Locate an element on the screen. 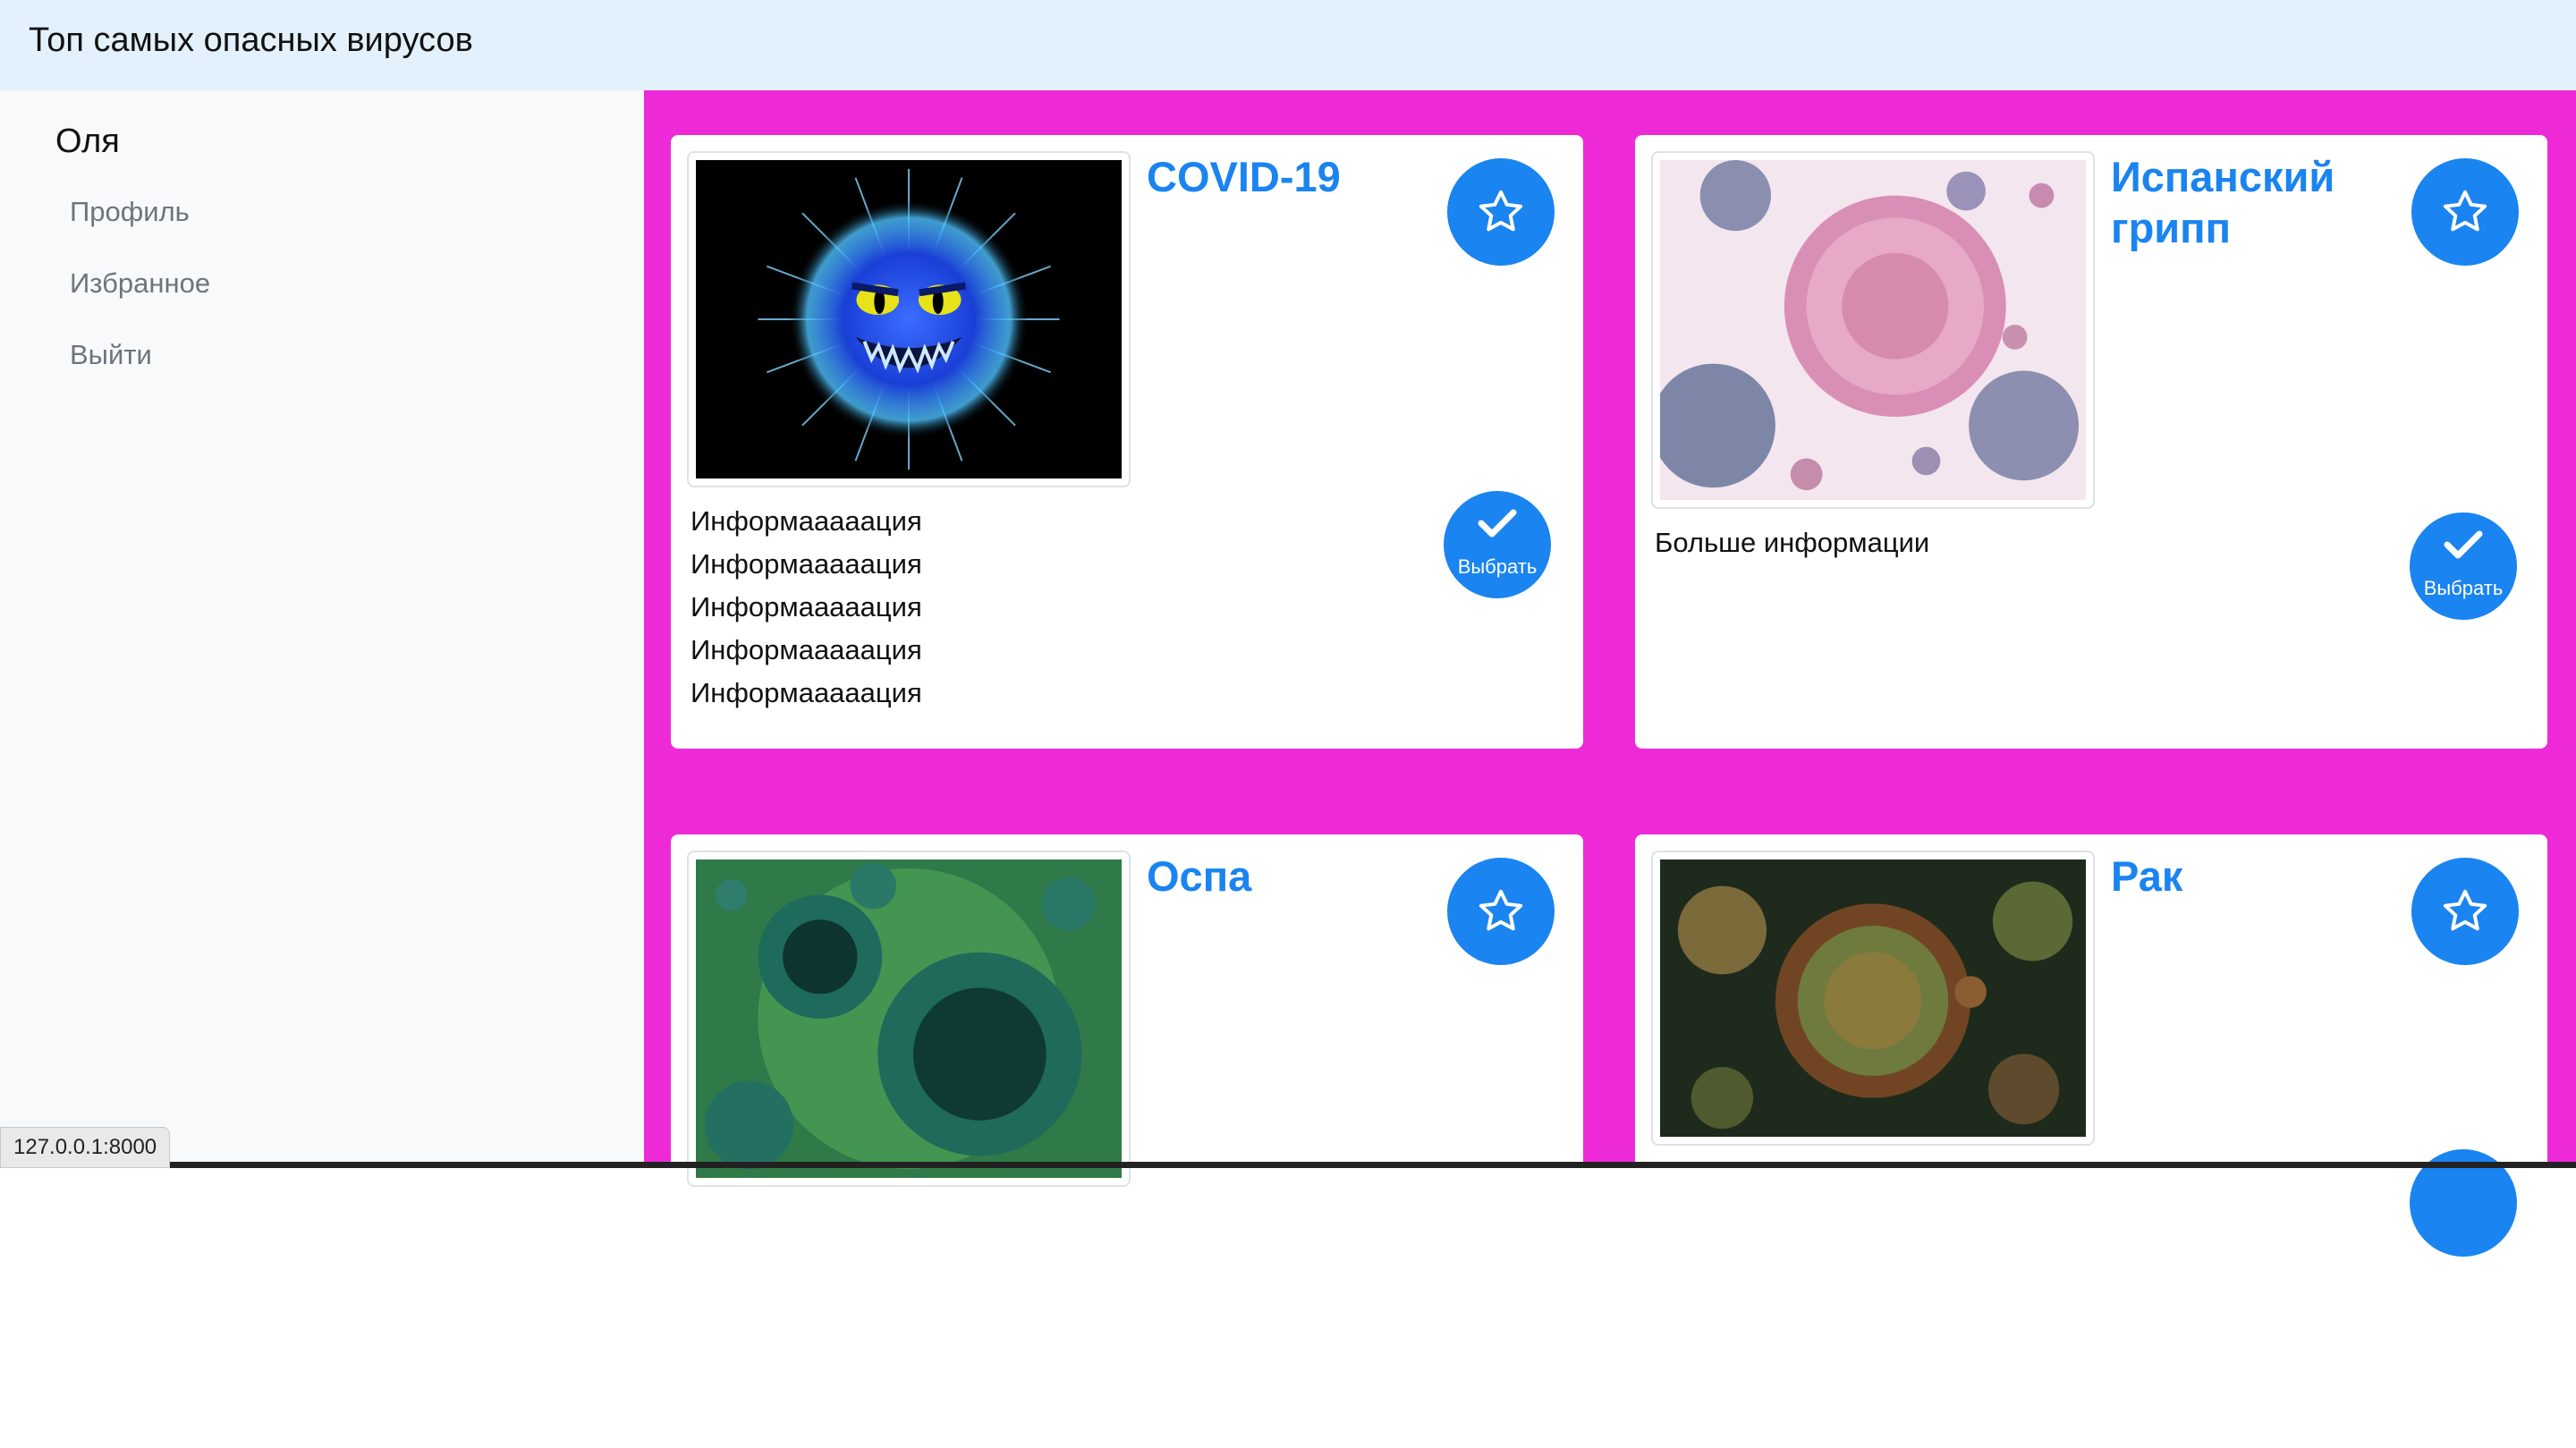  virus-info: Больше информации is located at coordinates (1792, 542).